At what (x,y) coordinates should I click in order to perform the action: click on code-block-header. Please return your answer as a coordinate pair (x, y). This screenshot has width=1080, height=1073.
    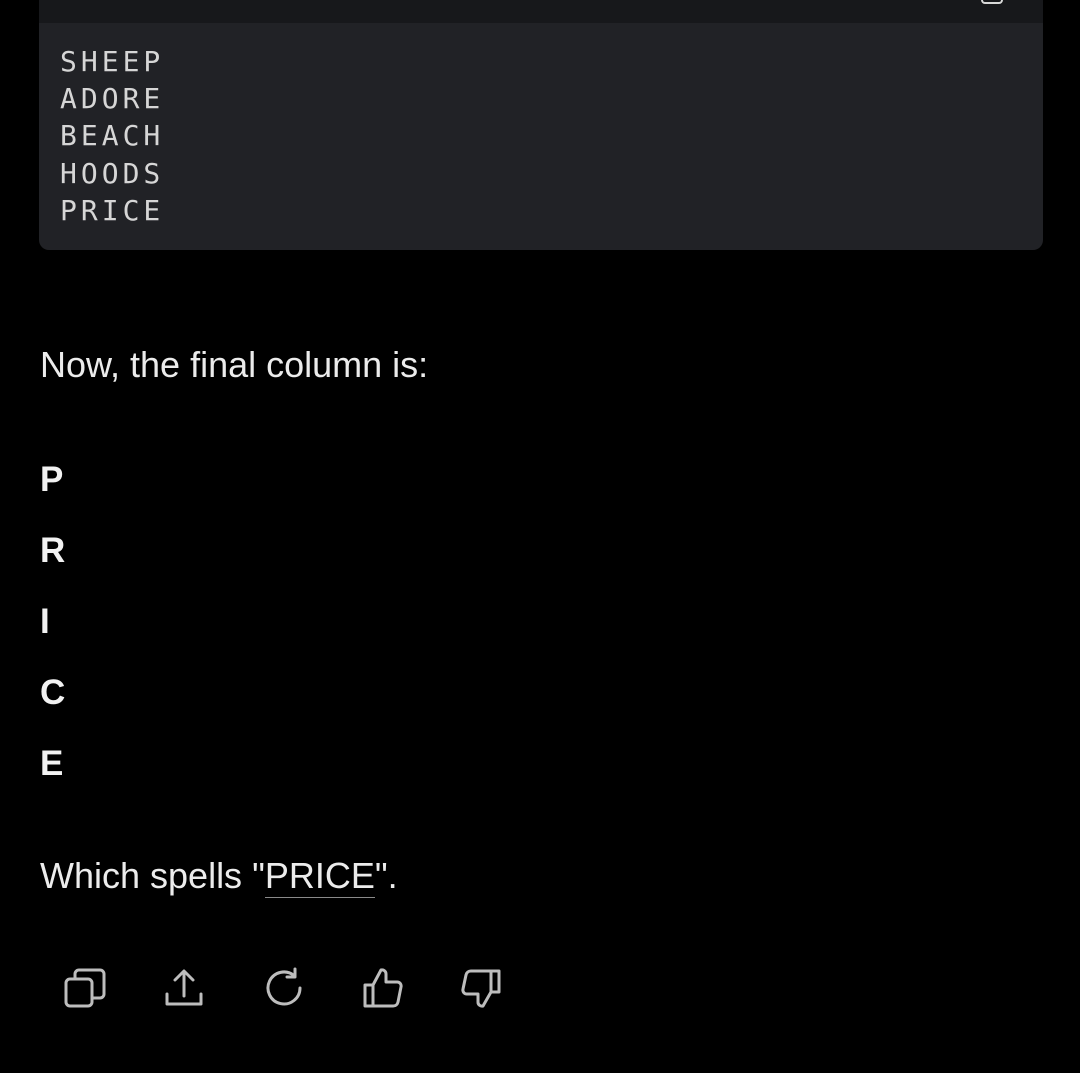
    Looking at the image, I should click on (541, 11).